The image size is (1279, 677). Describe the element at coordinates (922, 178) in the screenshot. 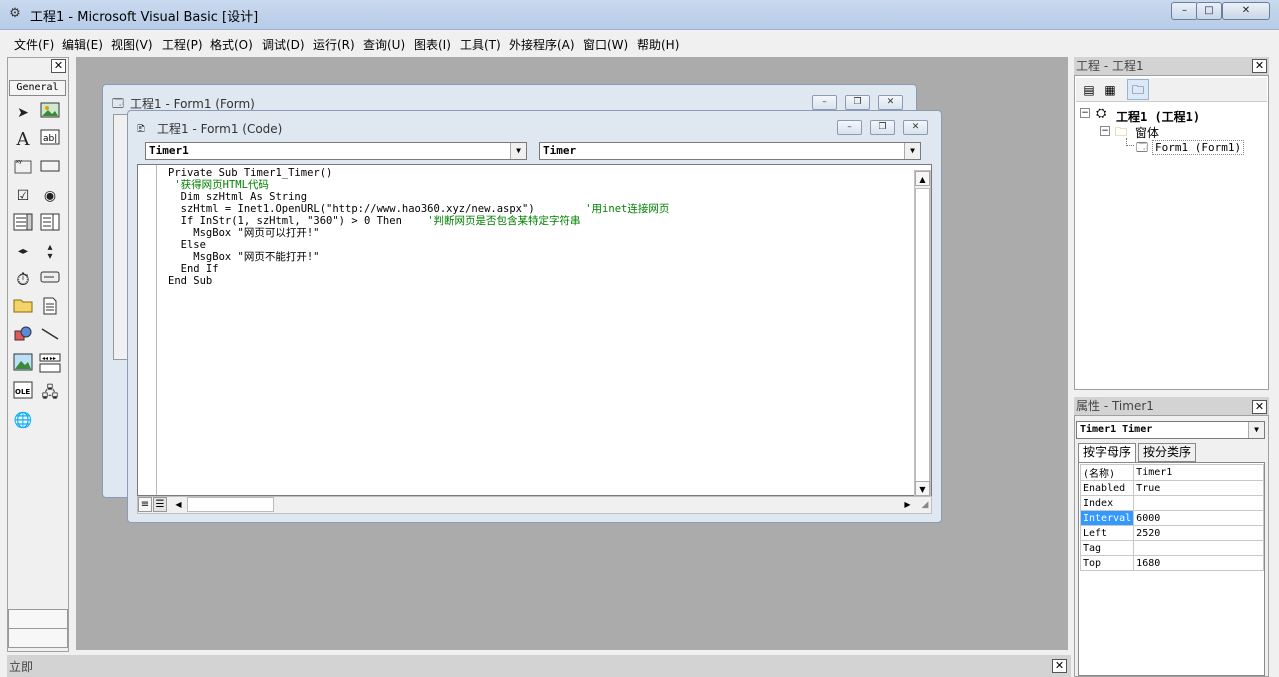

I see `scroll-up-icon: ▲` at that location.